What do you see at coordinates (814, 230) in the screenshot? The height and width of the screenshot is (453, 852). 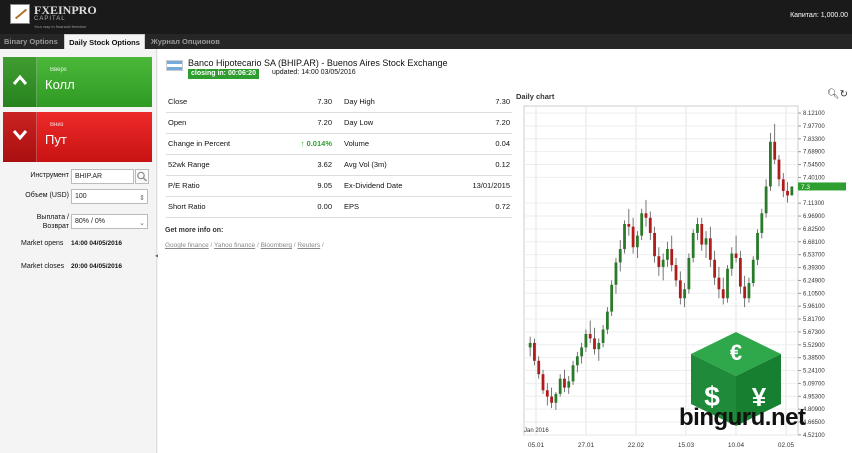 I see `y-tick-label: 6.82500` at bounding box center [814, 230].